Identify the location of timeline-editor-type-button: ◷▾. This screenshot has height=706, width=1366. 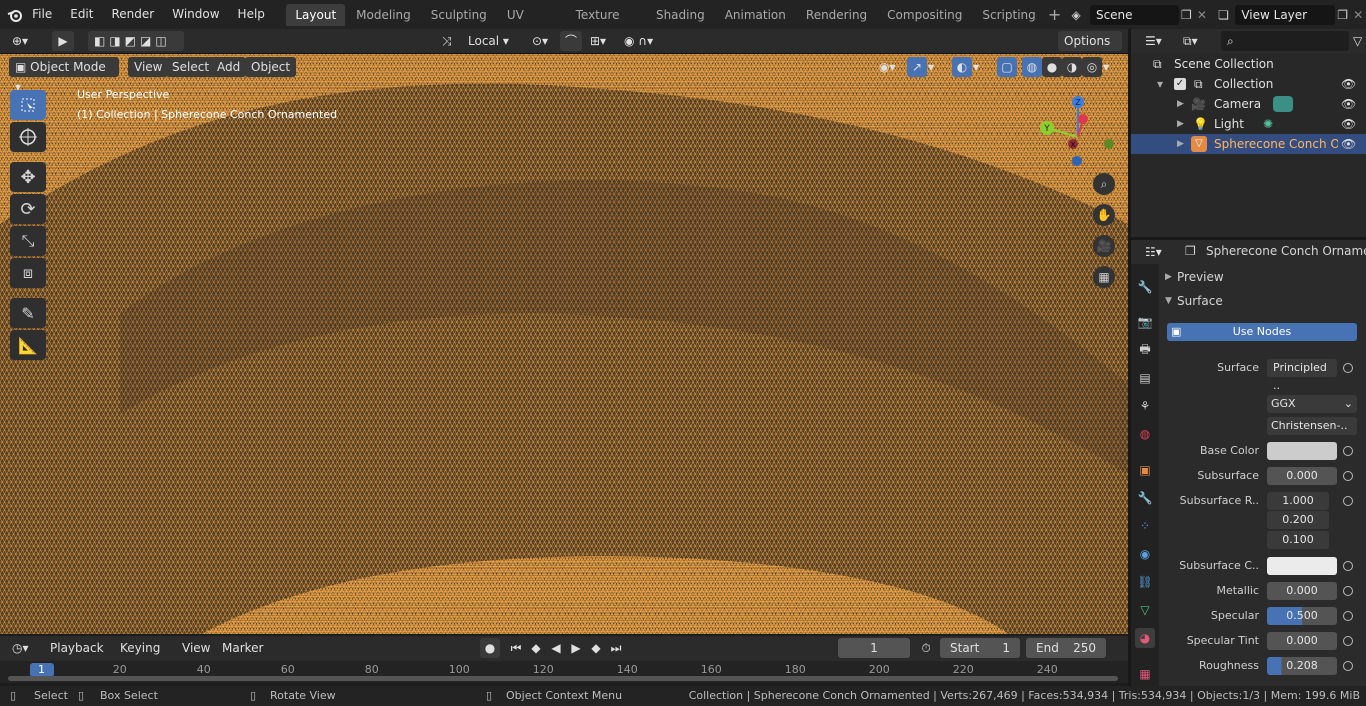
(22, 648).